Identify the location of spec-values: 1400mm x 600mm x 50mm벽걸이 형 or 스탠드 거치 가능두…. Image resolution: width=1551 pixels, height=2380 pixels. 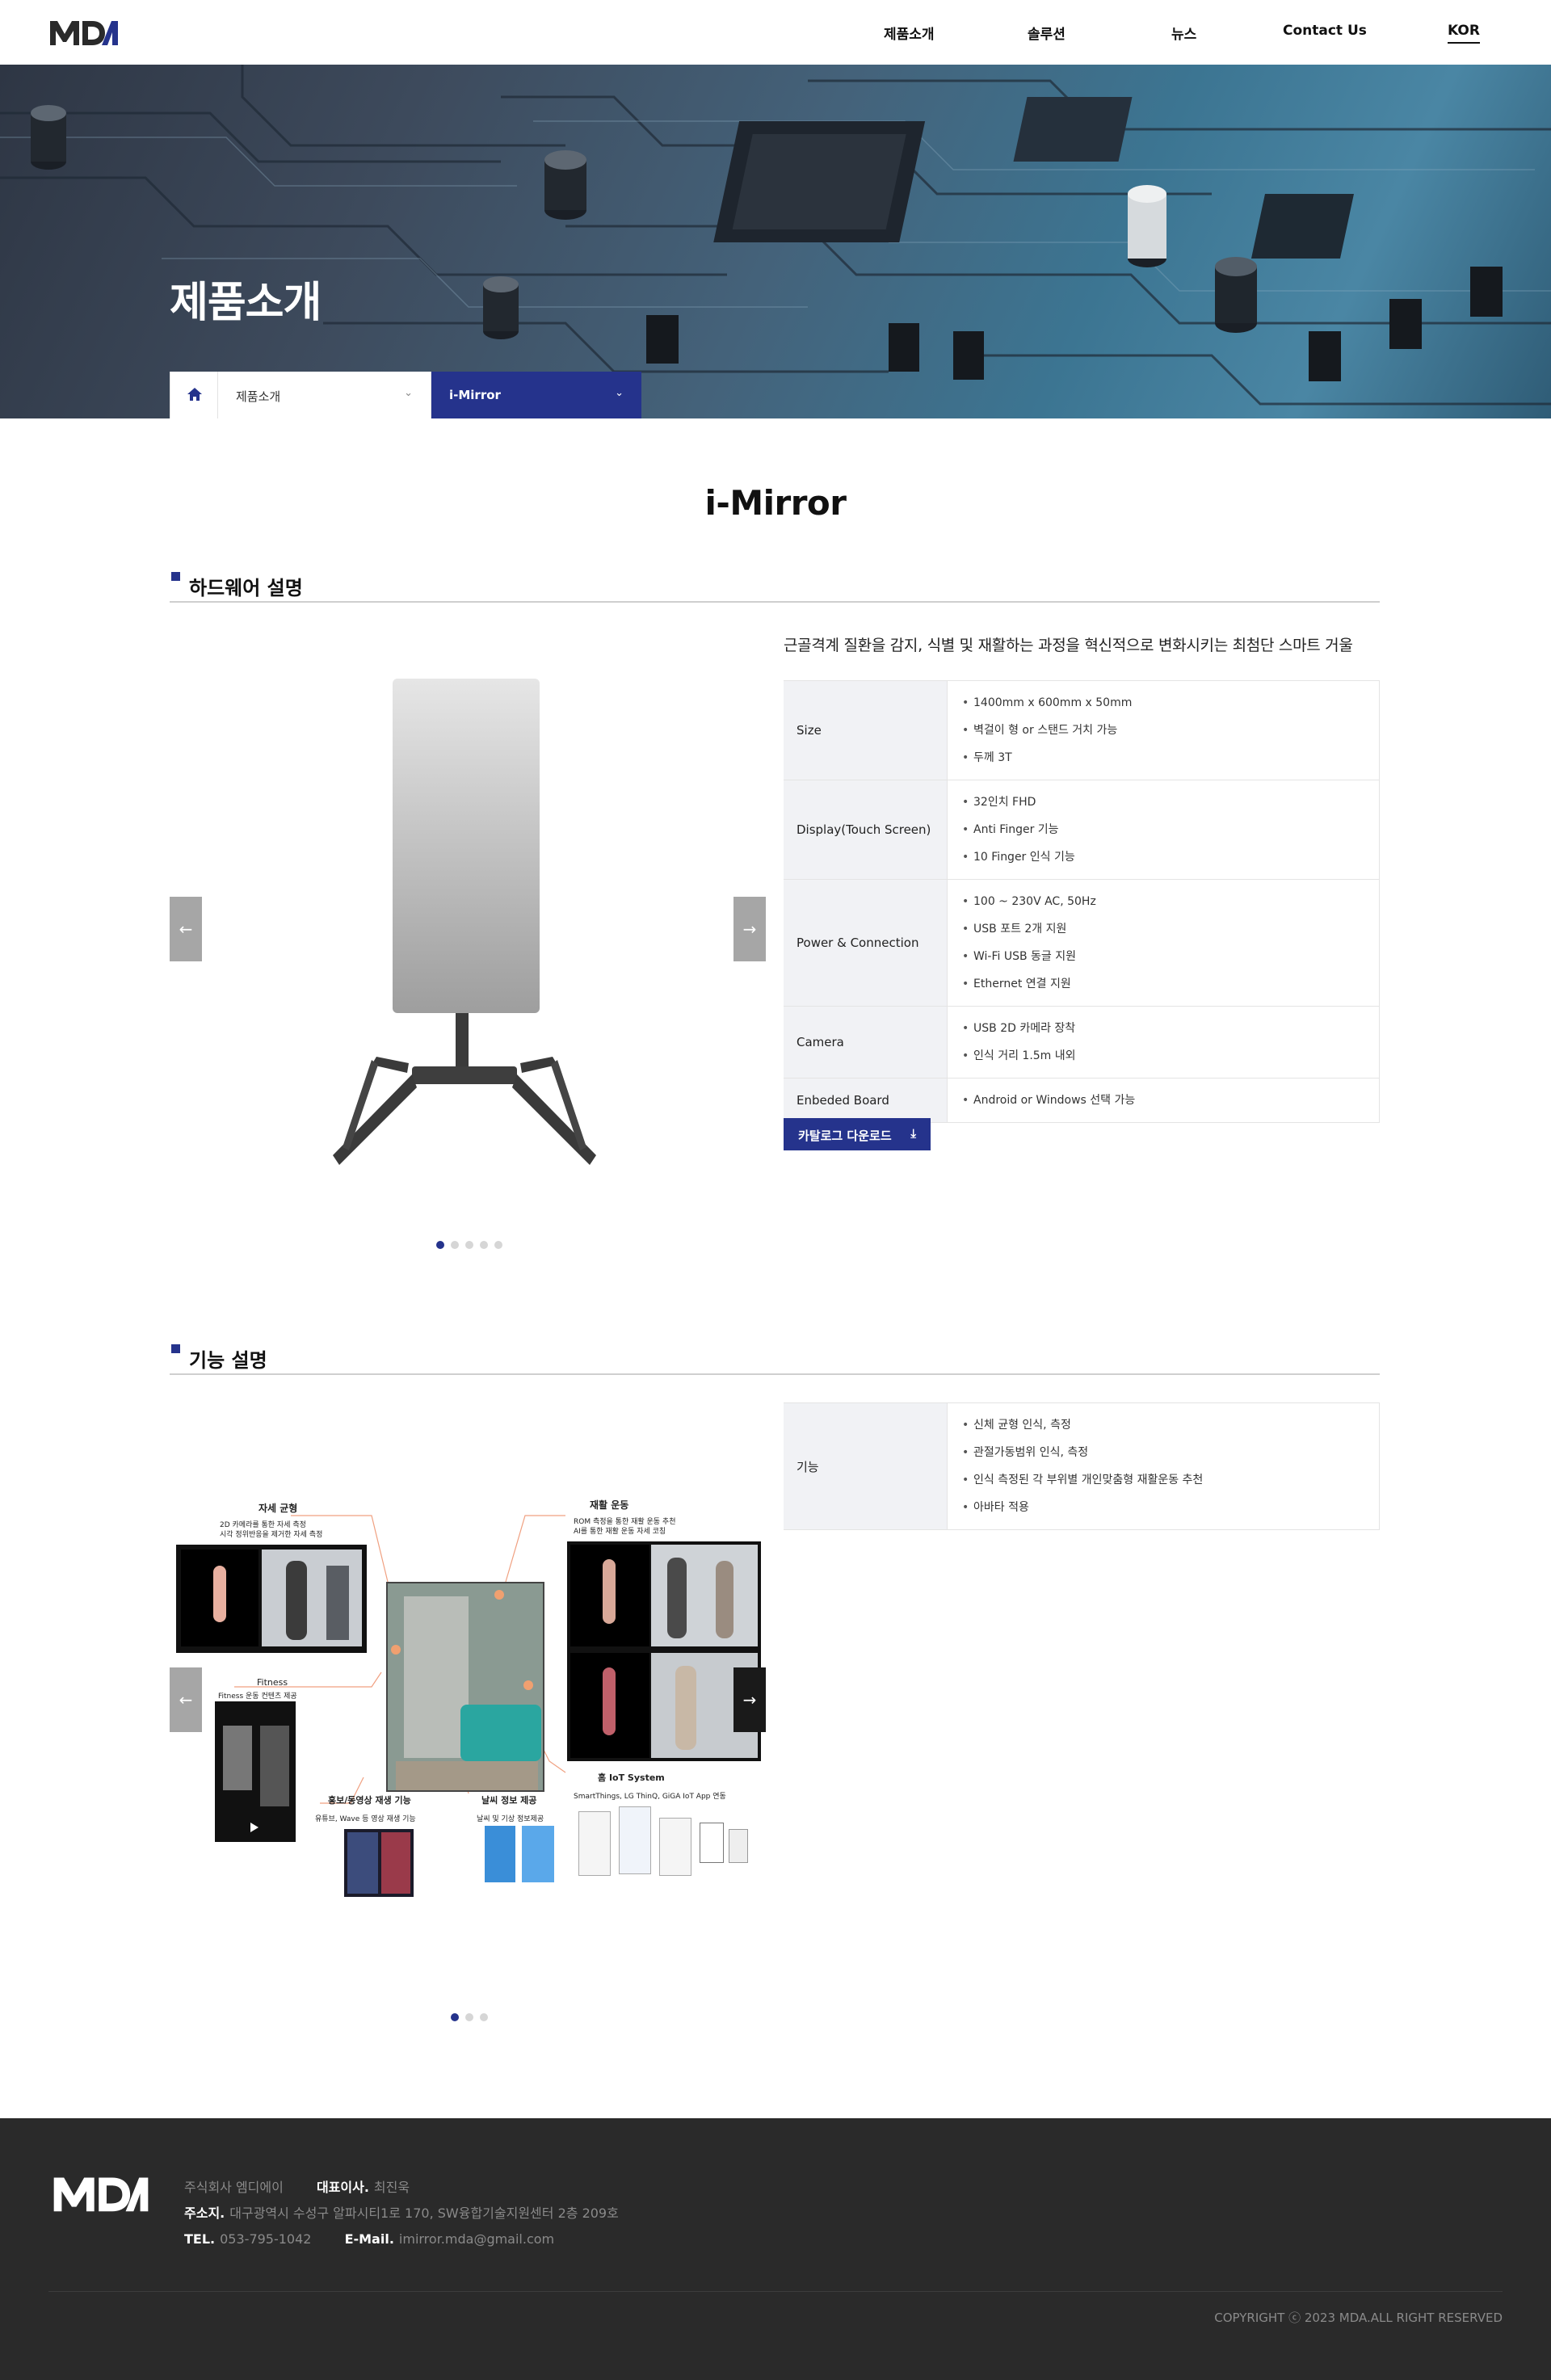
(1164, 730).